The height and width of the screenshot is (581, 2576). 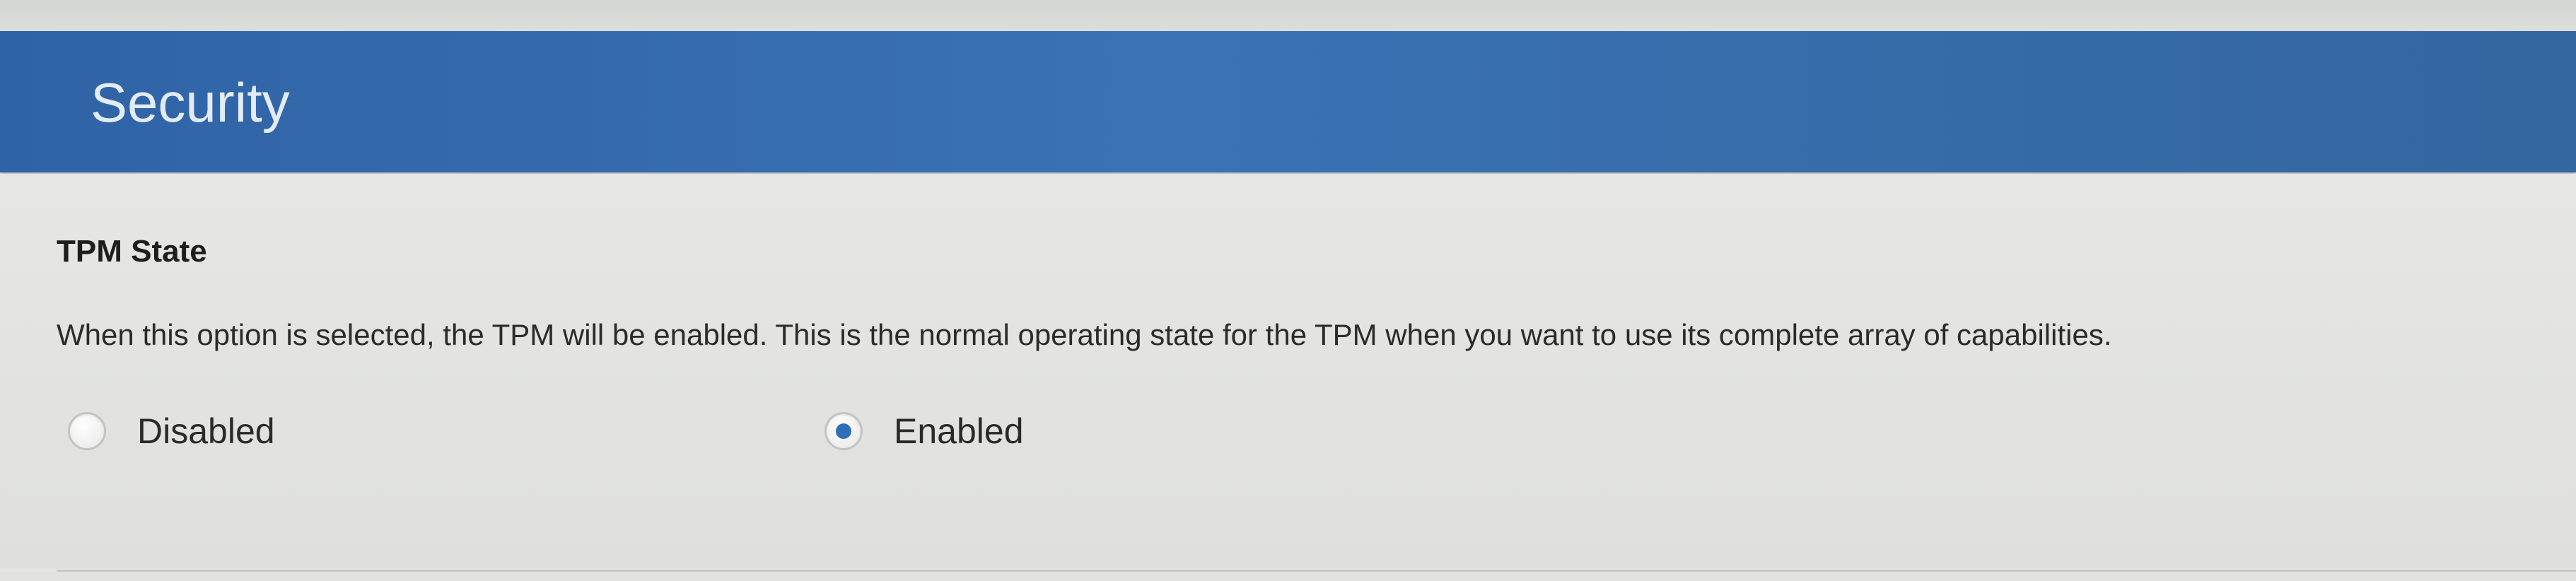 I want to click on top-strip, so click(x=1288, y=15).